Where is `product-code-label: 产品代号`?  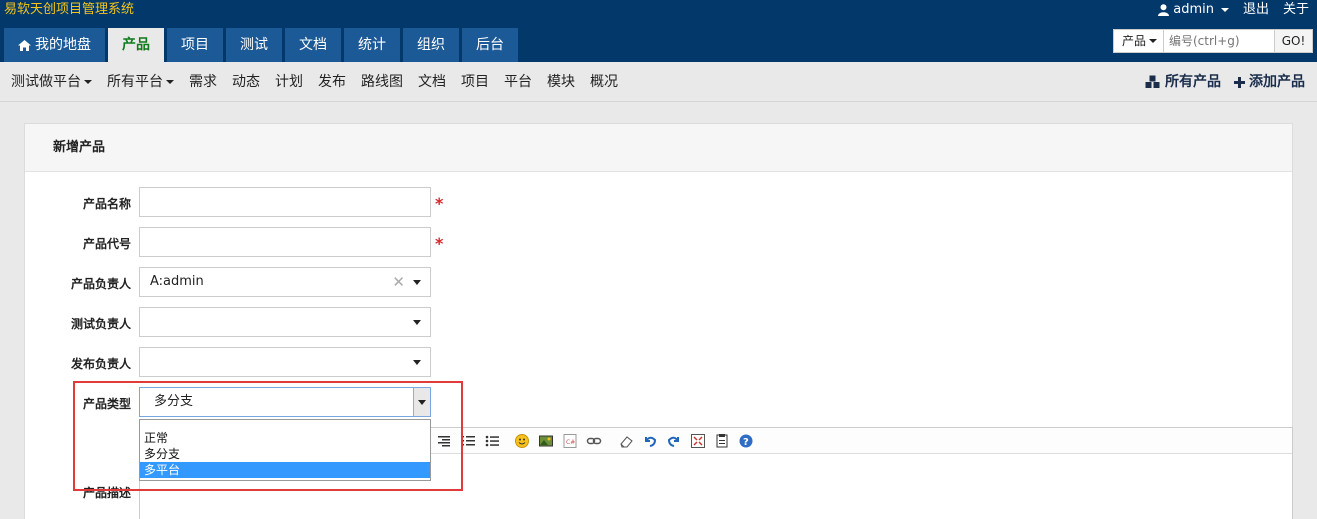
product-code-label: 产品代号 is located at coordinates (106, 244).